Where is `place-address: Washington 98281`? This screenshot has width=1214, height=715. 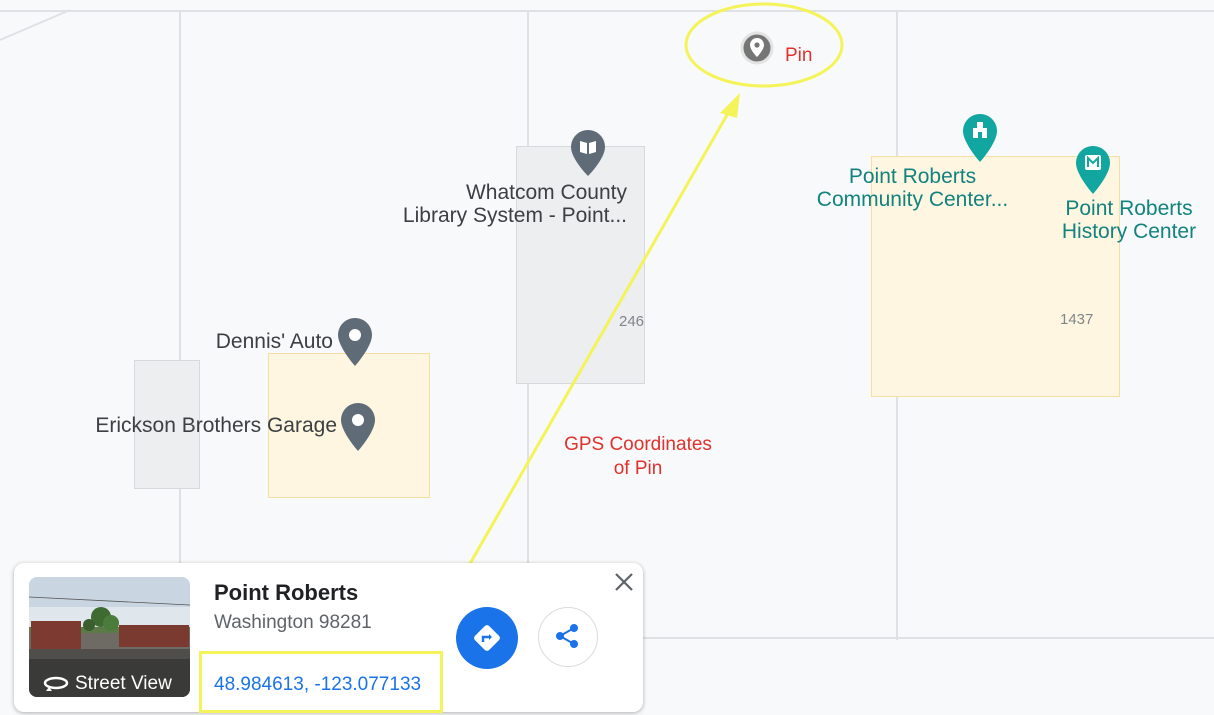 place-address: Washington 98281 is located at coordinates (293, 622).